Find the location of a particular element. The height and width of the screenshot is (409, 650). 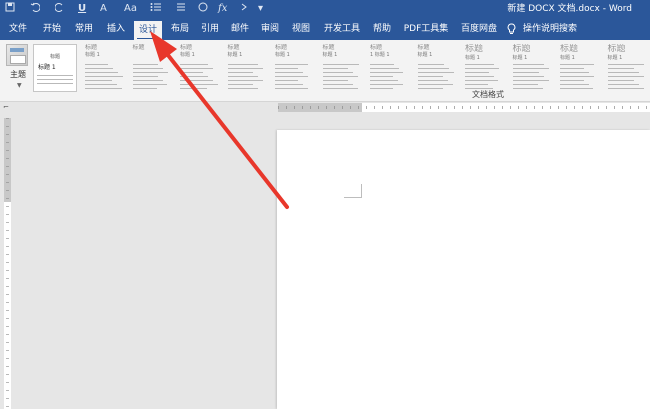

tab-baidu-netdisk: 百度网盘 is located at coordinates (479, 29).